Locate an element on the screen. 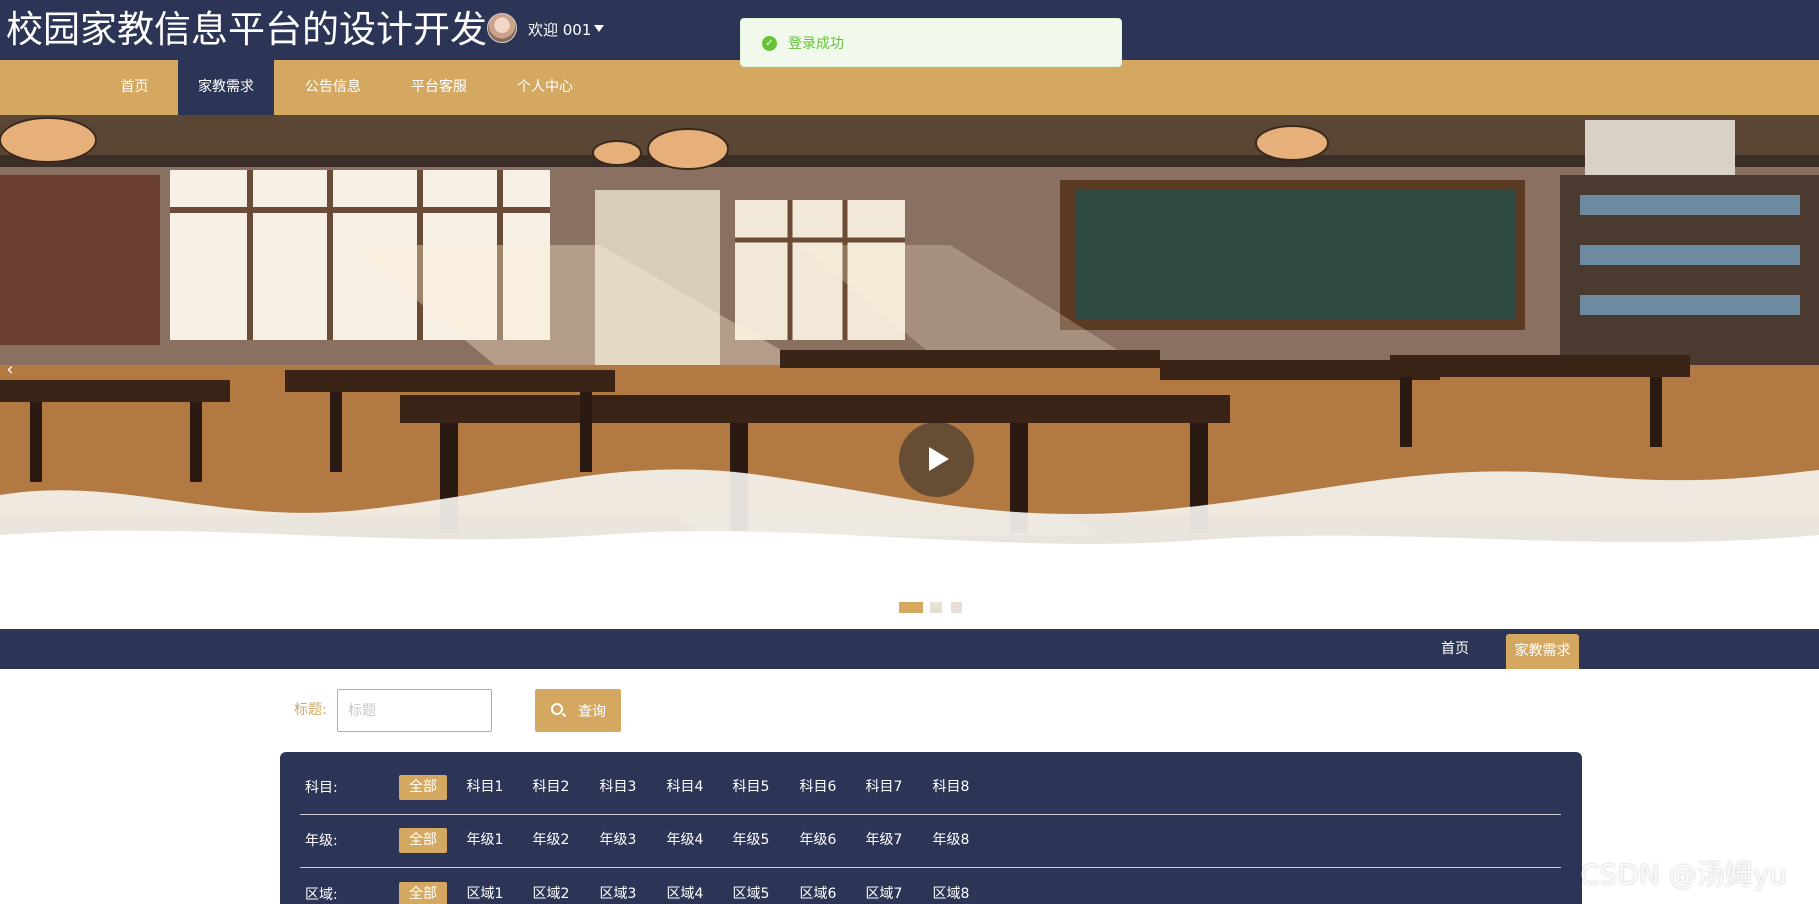 This screenshot has width=1819, height=904. nav-item-customer-service: 平台客服 is located at coordinates (439, 87).